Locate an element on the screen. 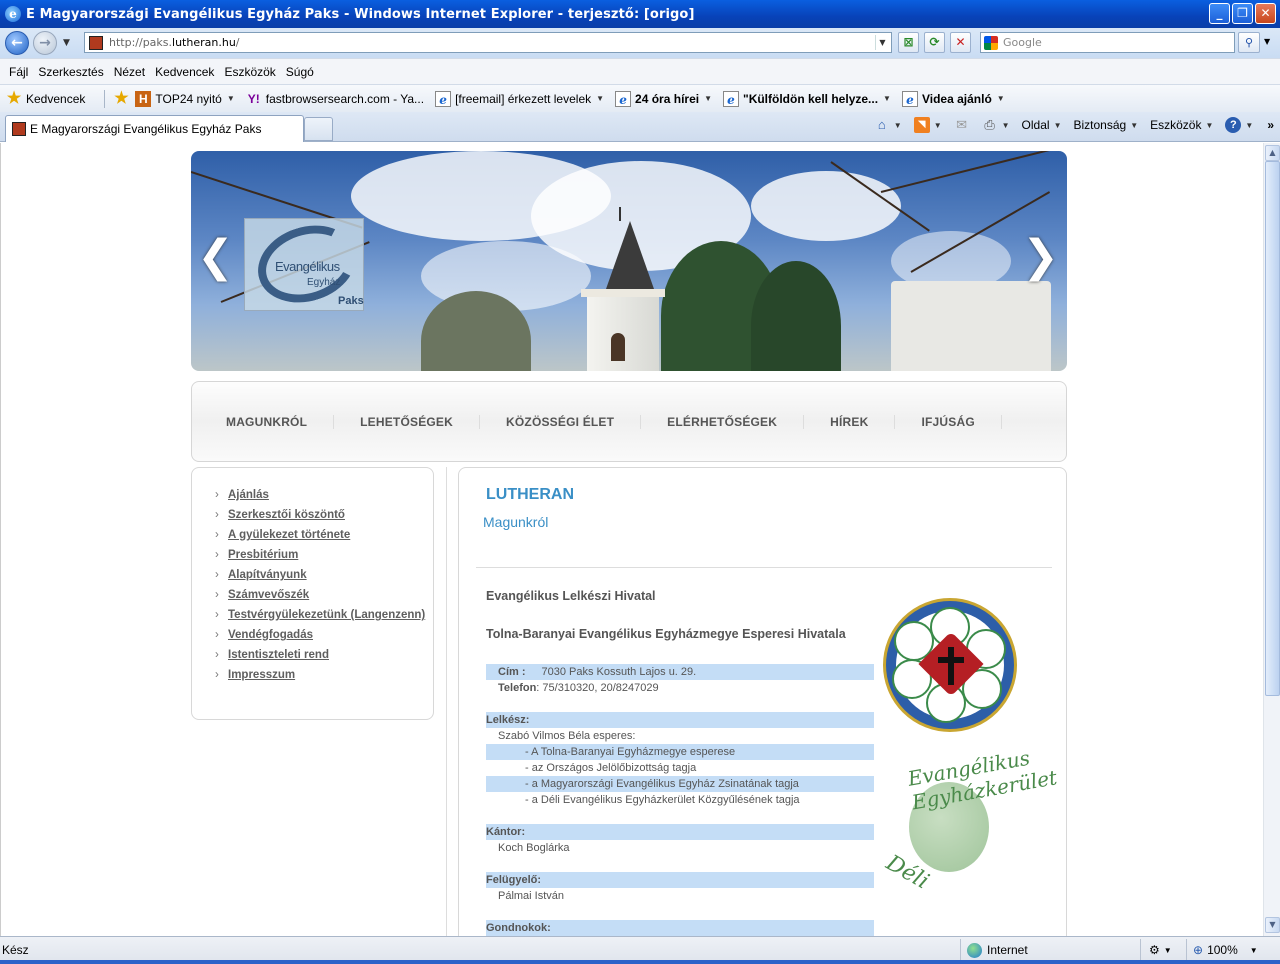 The image size is (1280, 964). add-favorite-icon: ★ is located at coordinates (121, 98).